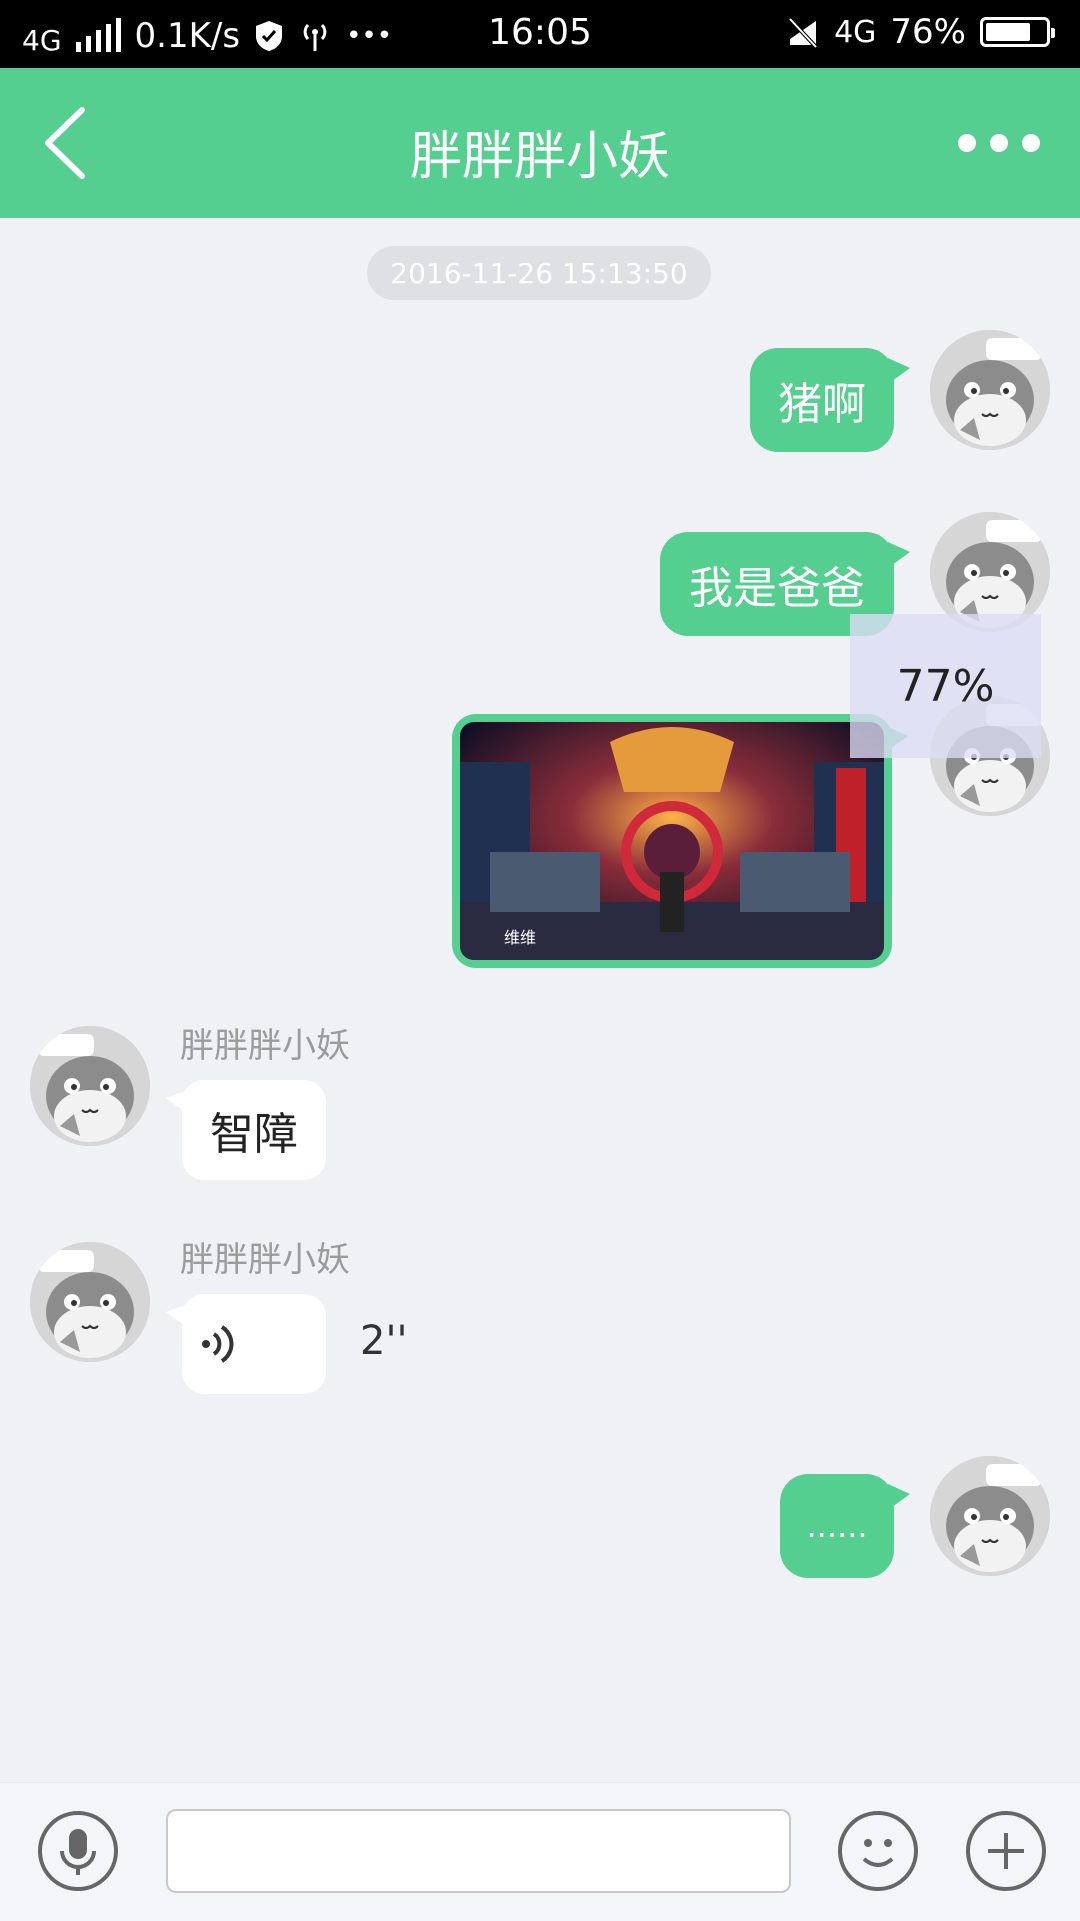 This screenshot has width=1080, height=1921. Describe the element at coordinates (78, 1851) in the screenshot. I see `microphone-icon` at that location.